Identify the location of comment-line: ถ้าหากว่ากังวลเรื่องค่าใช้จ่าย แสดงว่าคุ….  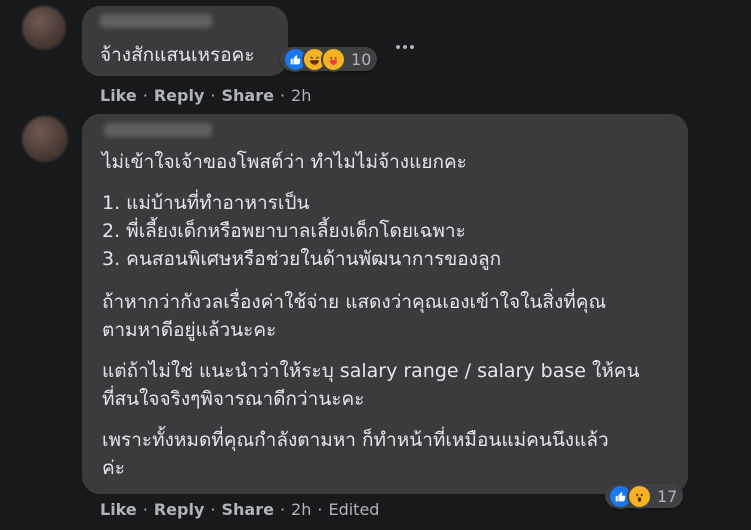
(354, 302).